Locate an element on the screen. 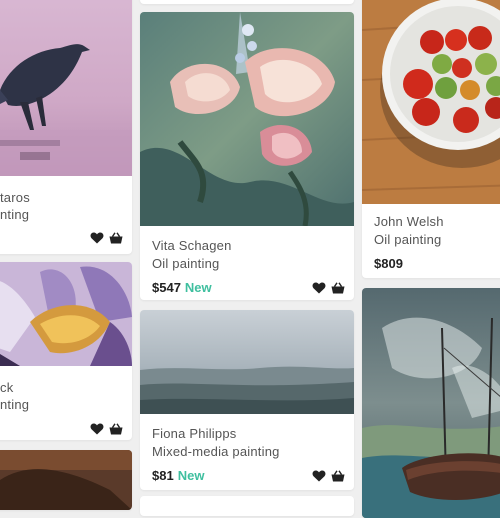  card-price: $809 is located at coordinates (388, 263).